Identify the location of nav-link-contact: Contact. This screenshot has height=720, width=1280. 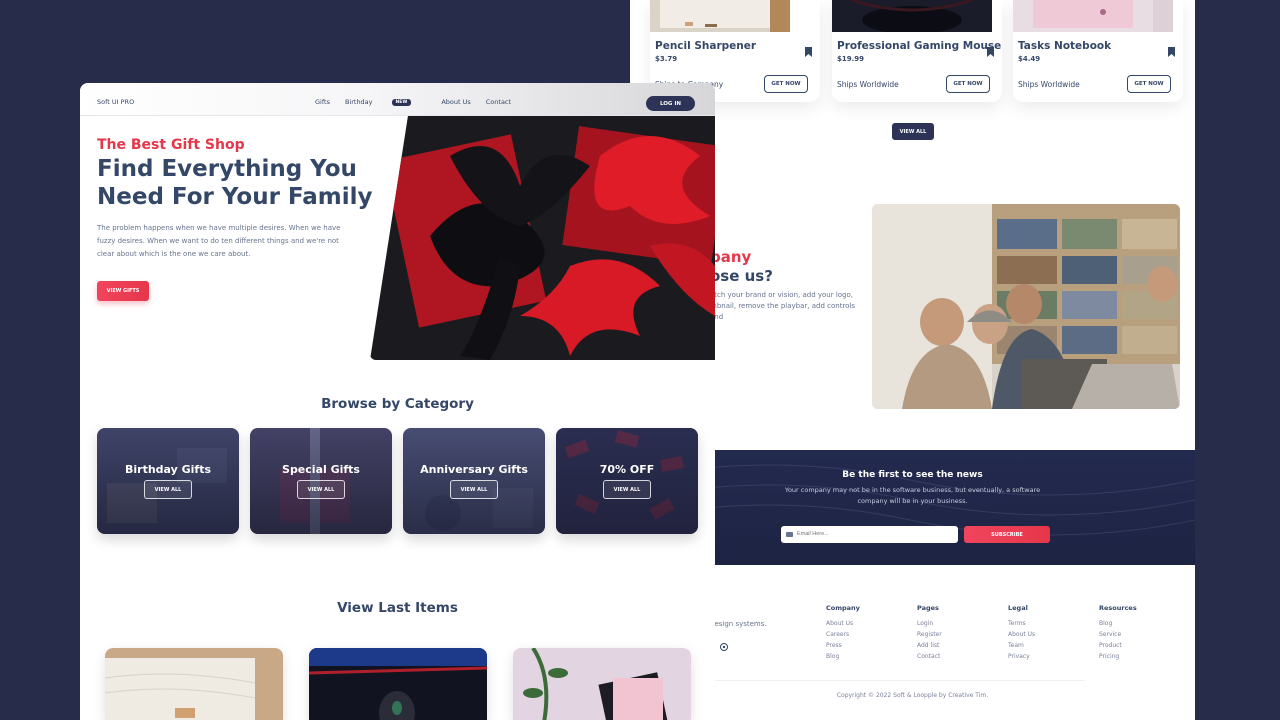
(498, 102).